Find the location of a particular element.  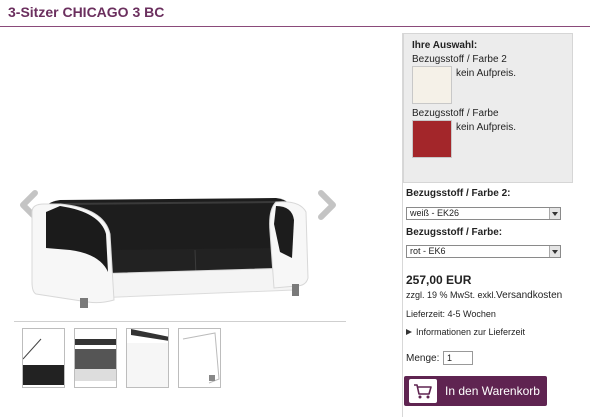

fabric-select: rot - EK6 is located at coordinates (483, 251).